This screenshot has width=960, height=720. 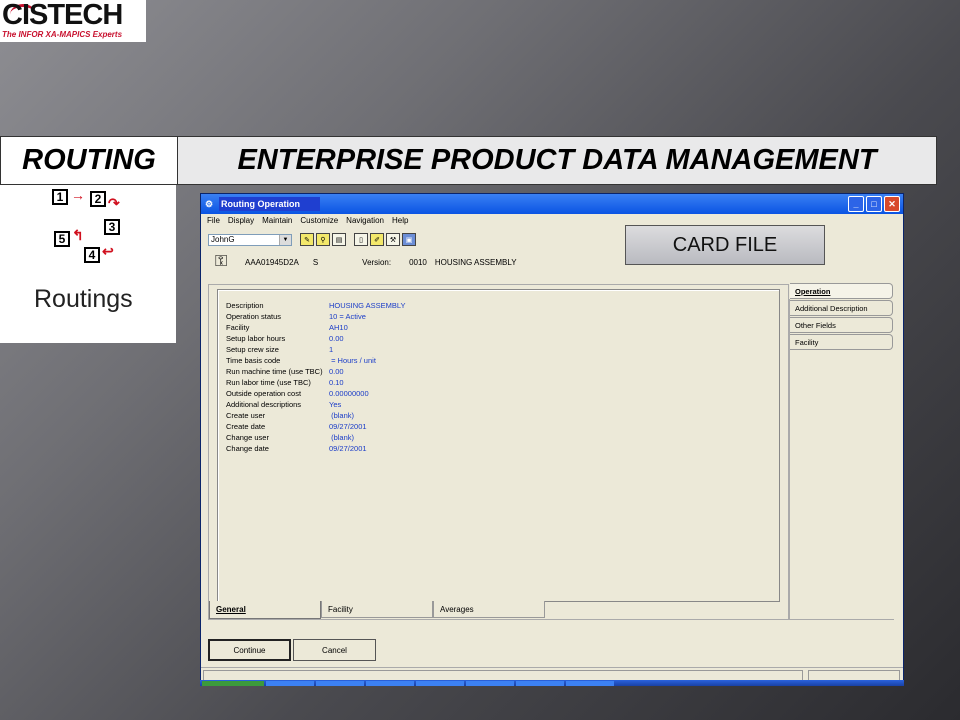 What do you see at coordinates (316, 349) in the screenshot?
I see `field-row: Setup crew size 1` at bounding box center [316, 349].